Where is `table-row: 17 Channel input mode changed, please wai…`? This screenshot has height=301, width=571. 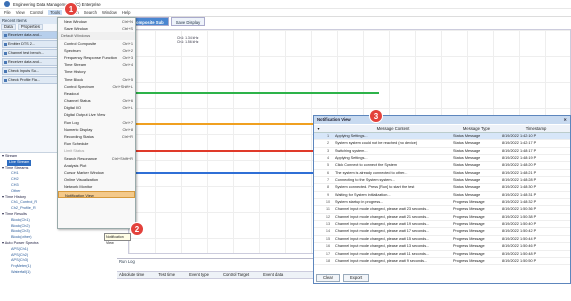 table-row: 17 Channel input mode changed, please wai… is located at coordinates (442, 254).